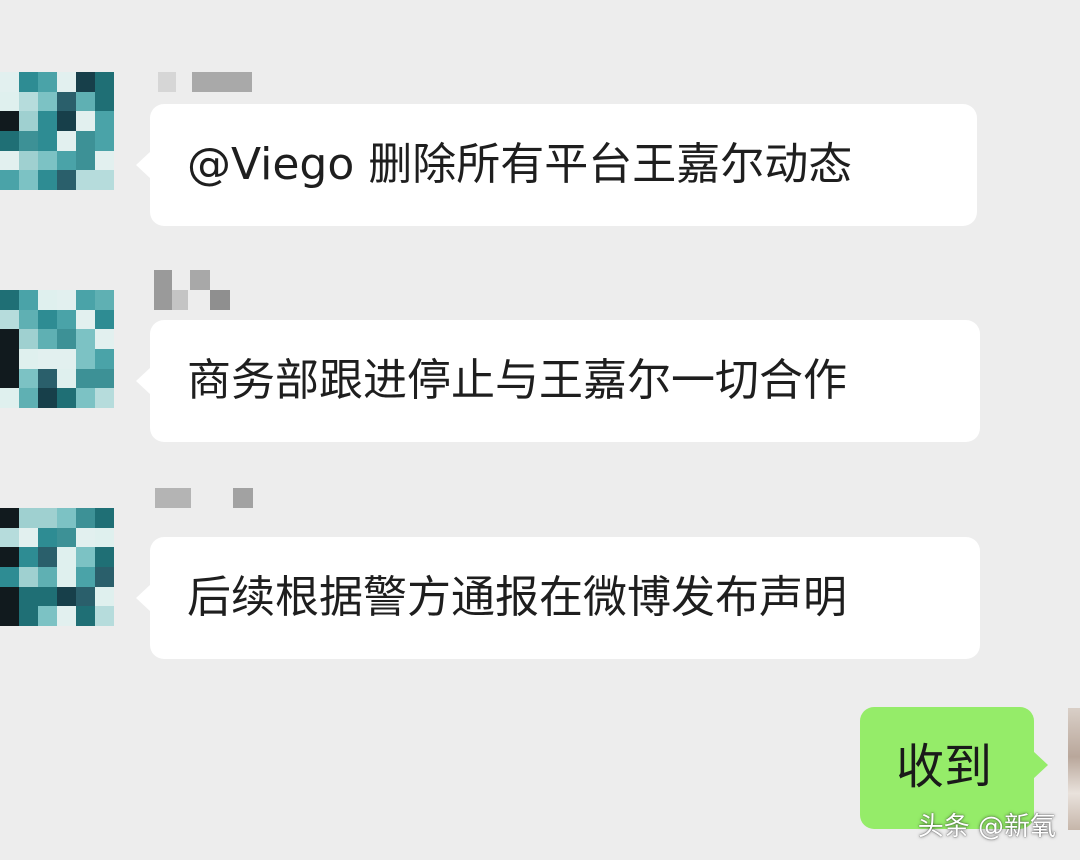  Describe the element at coordinates (558, 598) in the screenshot. I see `message-bubble-3: 后续根据警方通报在微博发布声明` at that location.